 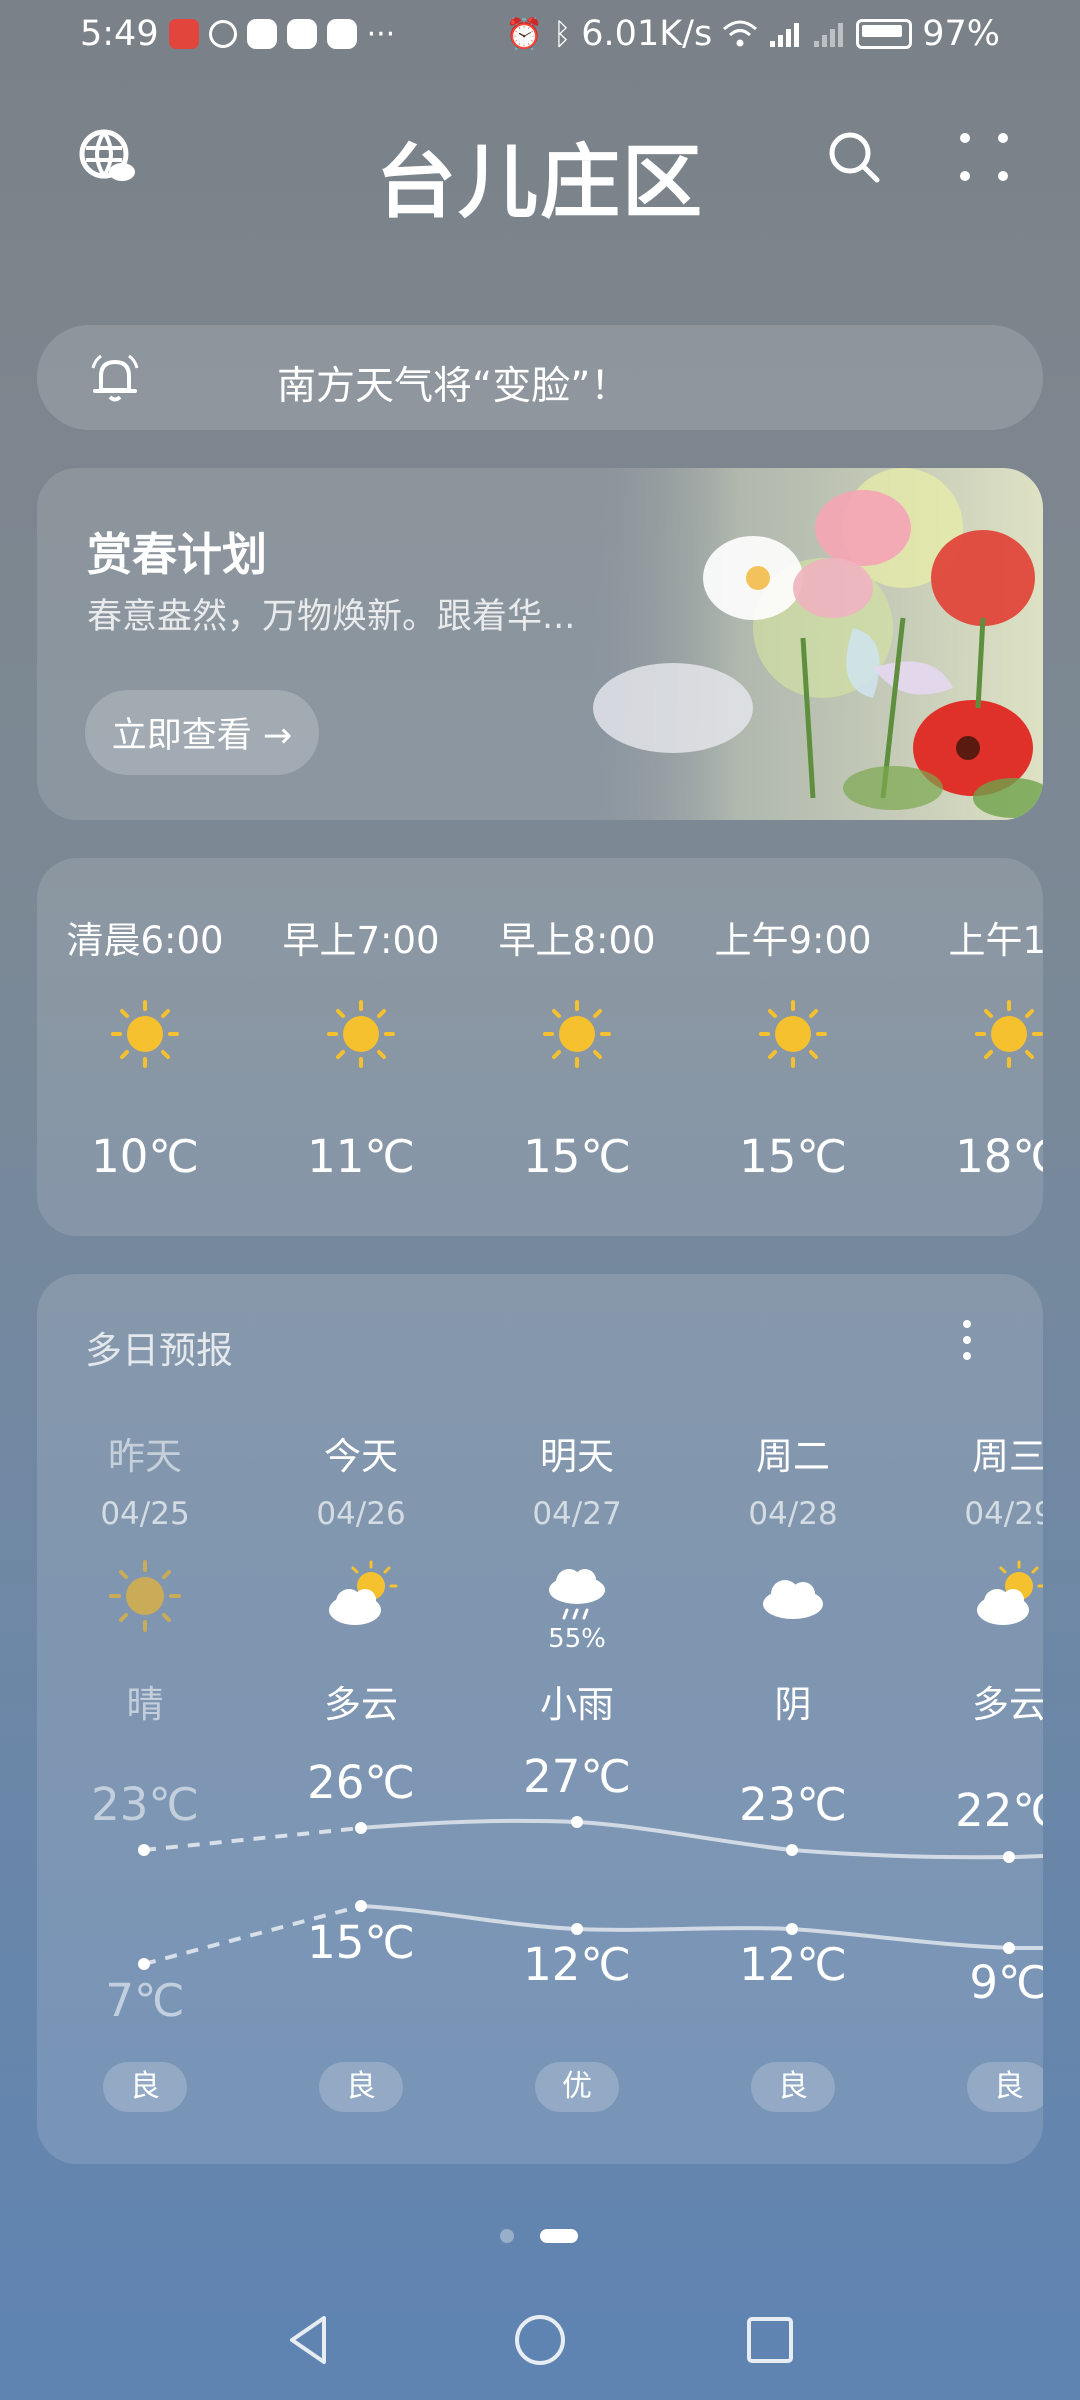 What do you see at coordinates (995, 940) in the screenshot?
I see `hourly-time: 上午10` at bounding box center [995, 940].